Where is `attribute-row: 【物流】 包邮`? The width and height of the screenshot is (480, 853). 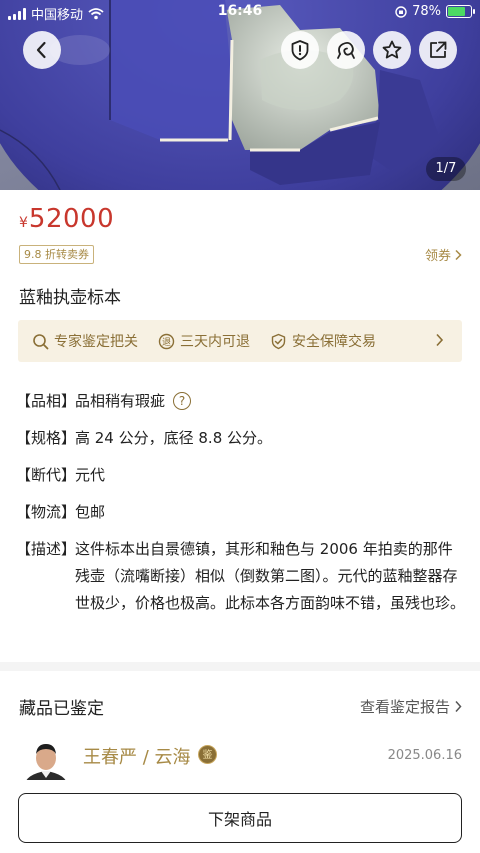
attribute-row: 【物流】 包邮 is located at coordinates (241, 512).